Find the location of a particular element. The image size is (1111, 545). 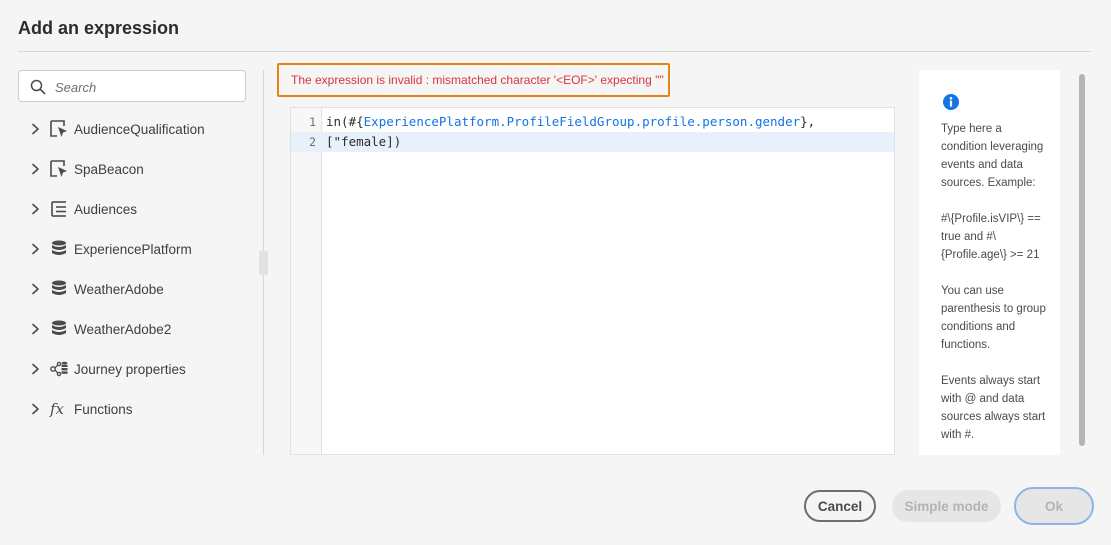

tree-item-experienceplatform: ExperiencePlatform is located at coordinates (141, 249).